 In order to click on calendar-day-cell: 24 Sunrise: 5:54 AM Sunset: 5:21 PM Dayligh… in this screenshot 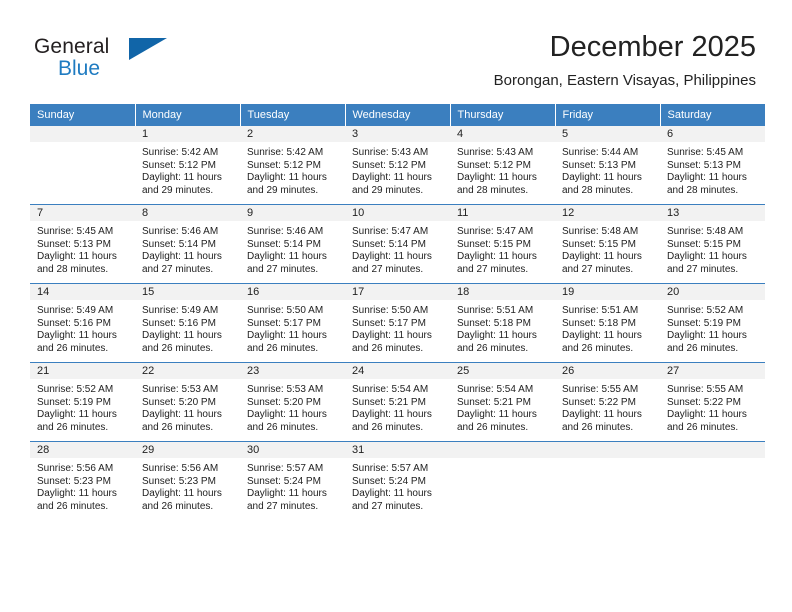, I will do `click(397, 402)`.